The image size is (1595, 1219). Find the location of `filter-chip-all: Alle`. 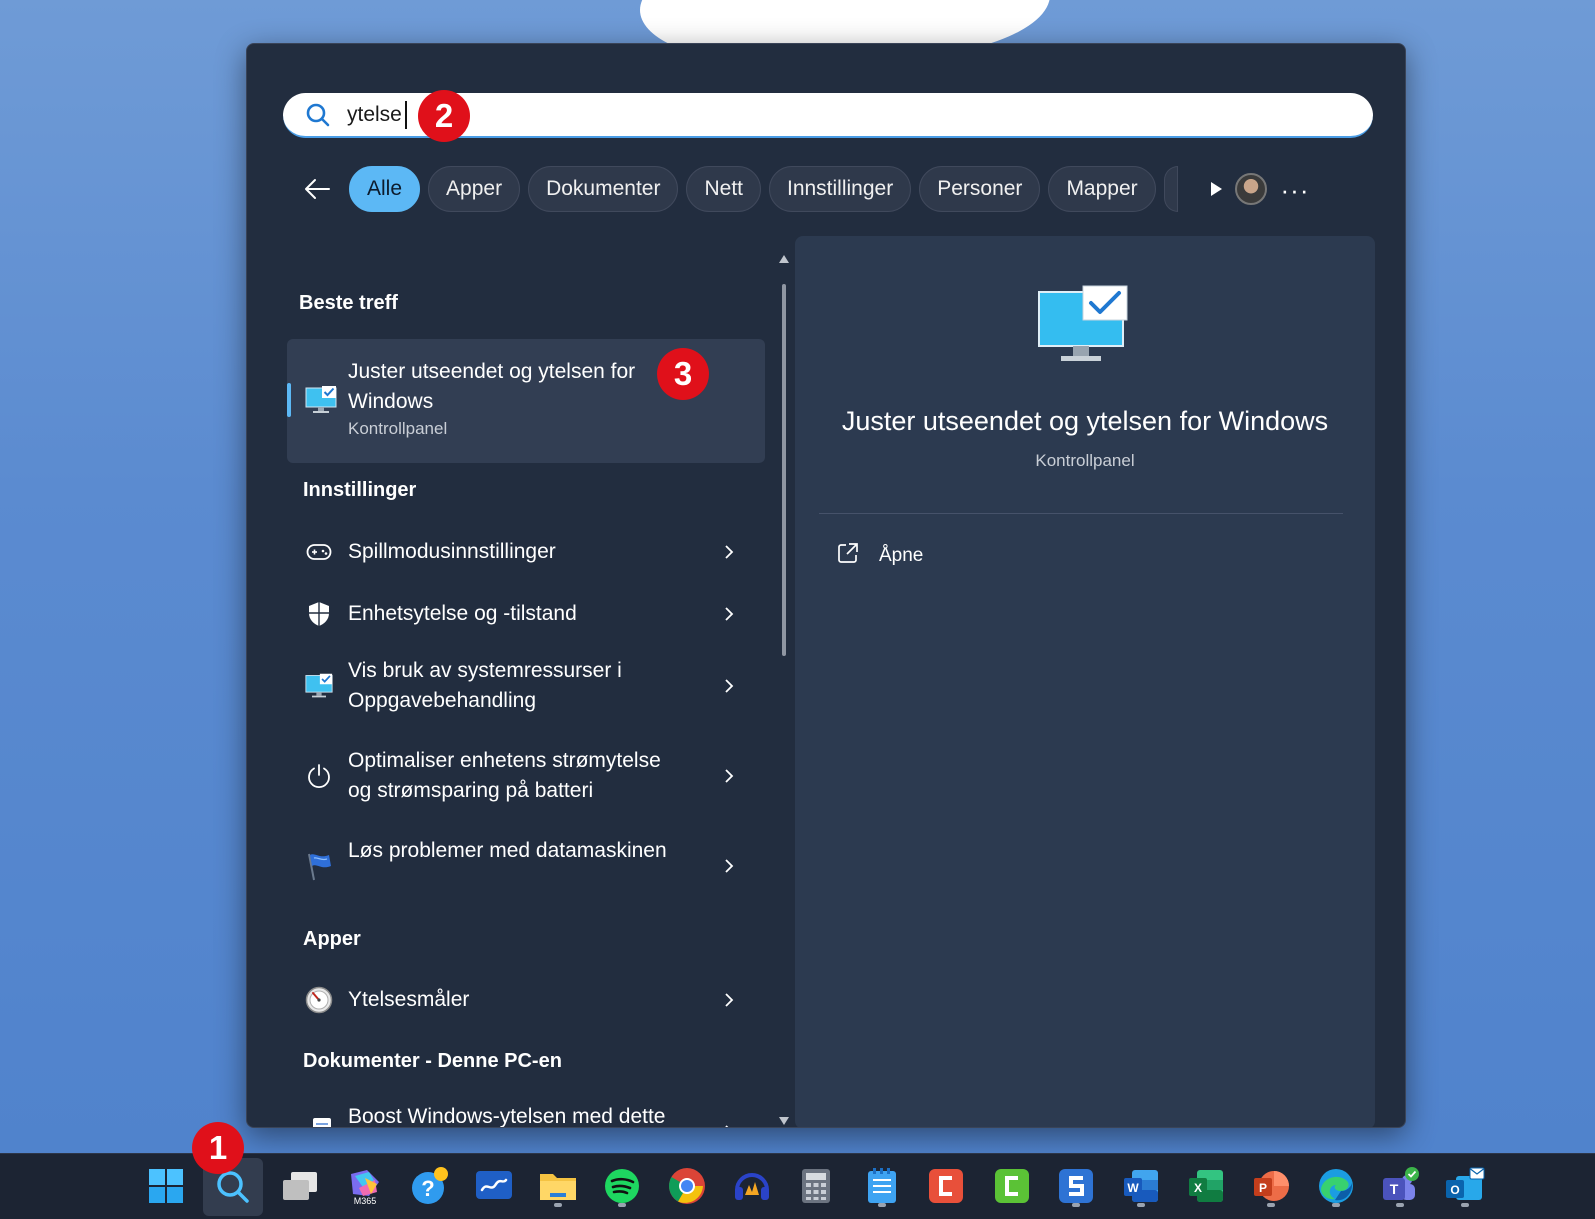

filter-chip-all: Alle is located at coordinates (385, 189).